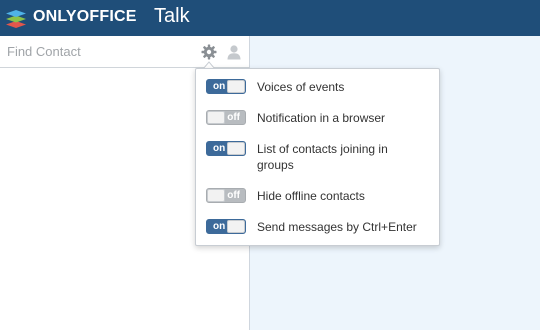  I want to click on brand-name: ONLYOFFICE, so click(85, 17).